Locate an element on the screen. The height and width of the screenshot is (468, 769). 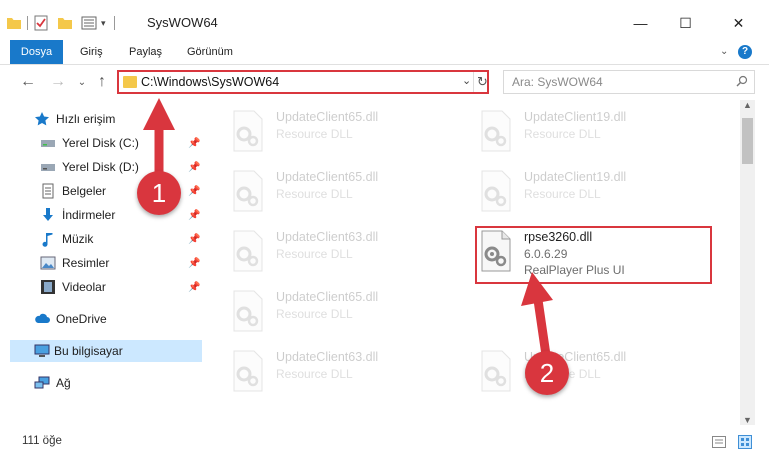
view-options-icon is located at coordinates (90, 23).